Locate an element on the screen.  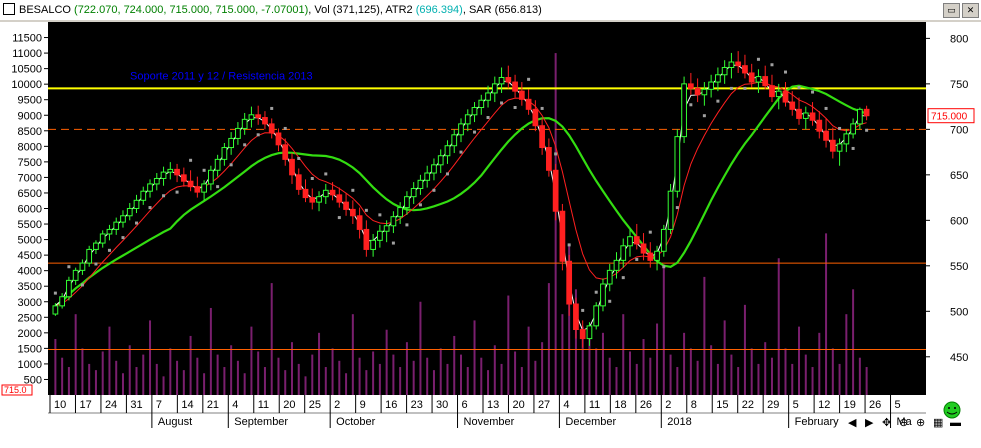
price-axis-label: 800 is located at coordinates (959, 39).